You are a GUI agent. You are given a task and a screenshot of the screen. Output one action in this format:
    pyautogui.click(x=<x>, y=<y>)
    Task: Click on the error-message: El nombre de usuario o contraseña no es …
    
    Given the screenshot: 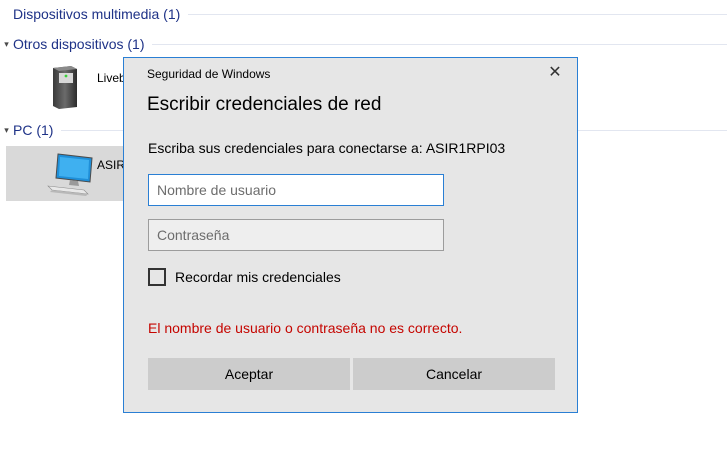 What is the action you would take?
    pyautogui.click(x=305, y=328)
    